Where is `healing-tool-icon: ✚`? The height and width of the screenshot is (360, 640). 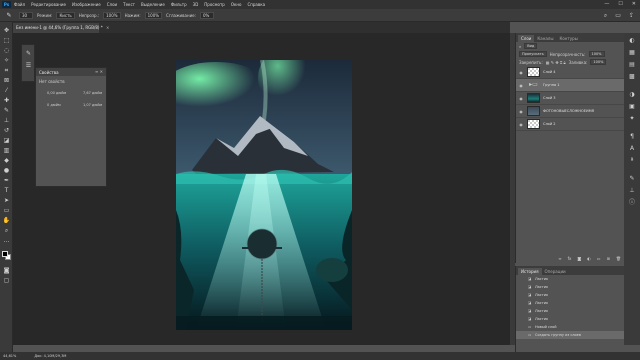
healing-tool-icon: ✚ is located at coordinates (6, 100).